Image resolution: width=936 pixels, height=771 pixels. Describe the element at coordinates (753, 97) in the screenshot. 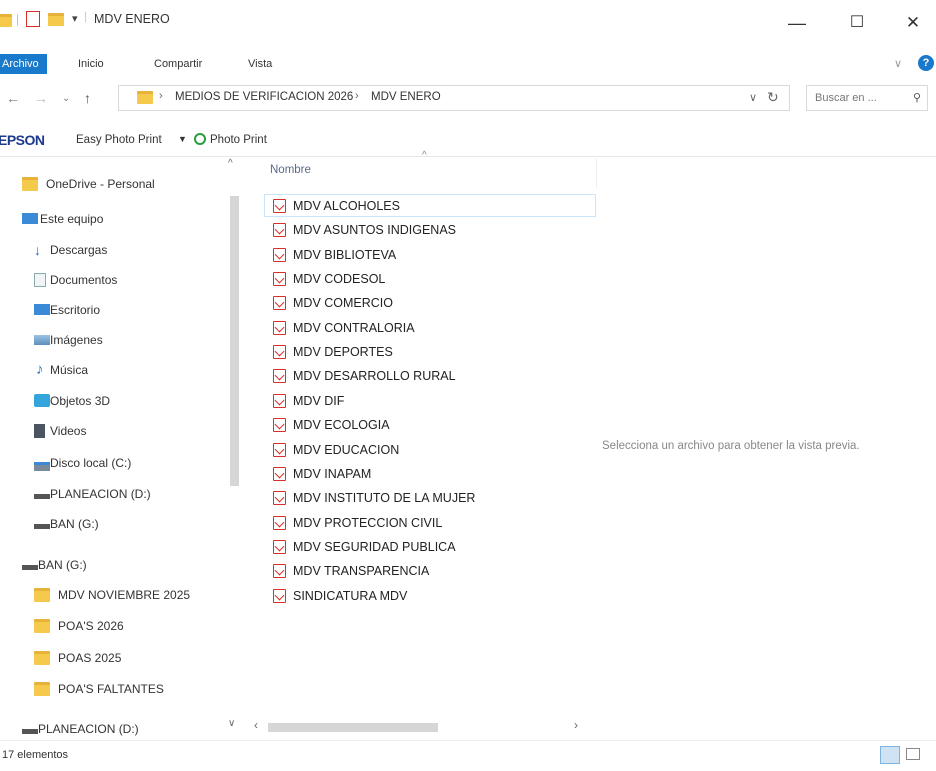

I see `address-dropdown-icon: ∨` at that location.